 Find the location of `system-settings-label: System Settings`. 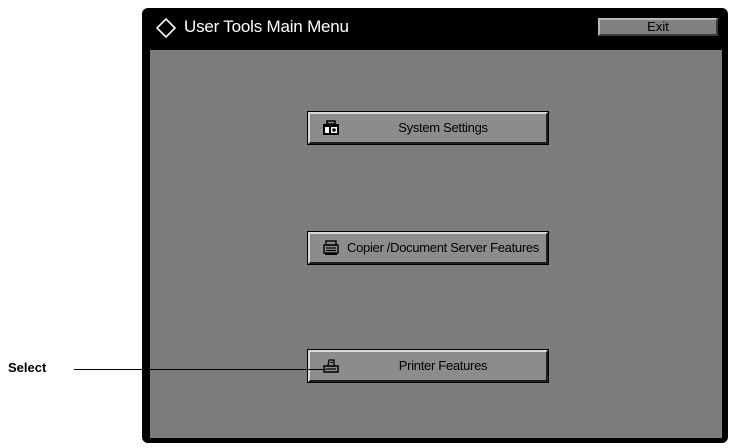

system-settings-label: System Settings is located at coordinates (443, 127).